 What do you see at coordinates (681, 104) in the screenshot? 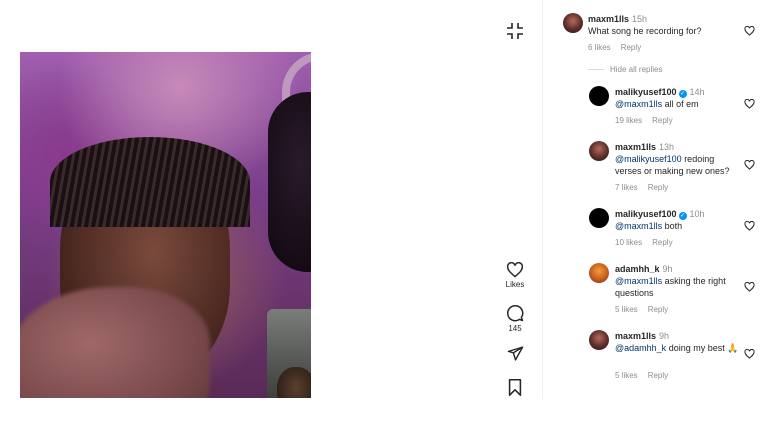
I see `comment-text: all of em` at bounding box center [681, 104].